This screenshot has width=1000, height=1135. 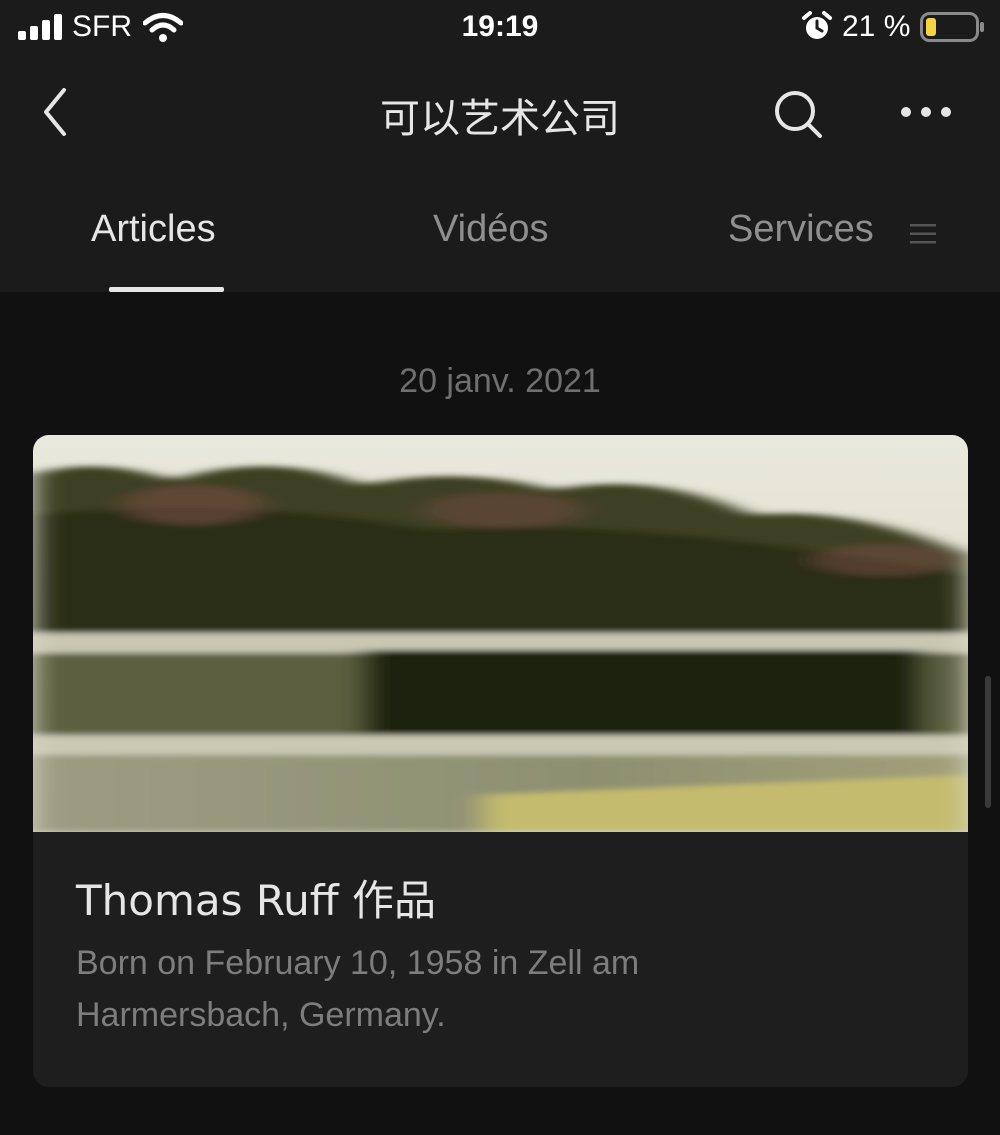 I want to click on feed-date: 20 janv. 2021, so click(x=500, y=381).